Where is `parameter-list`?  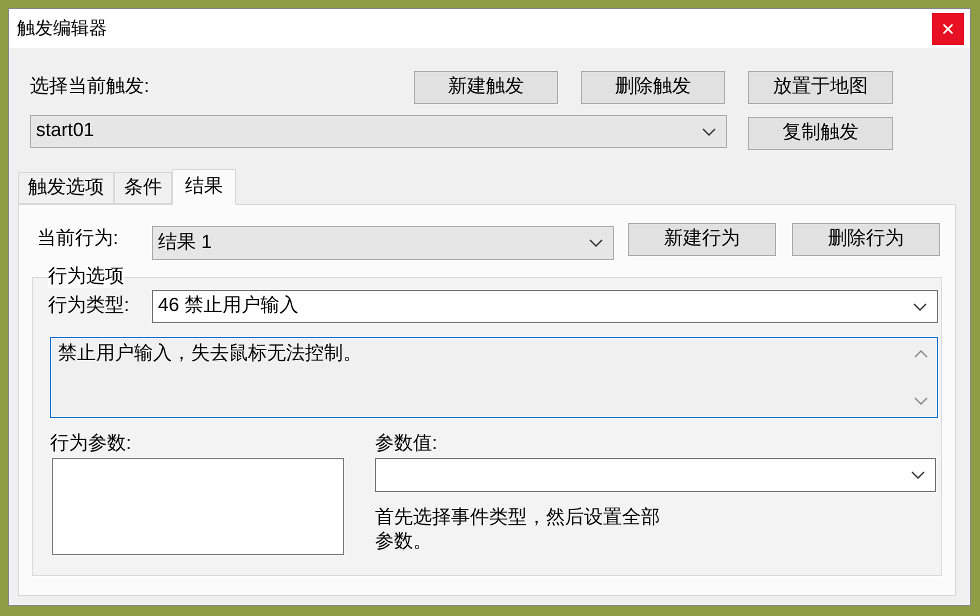
parameter-list is located at coordinates (198, 506).